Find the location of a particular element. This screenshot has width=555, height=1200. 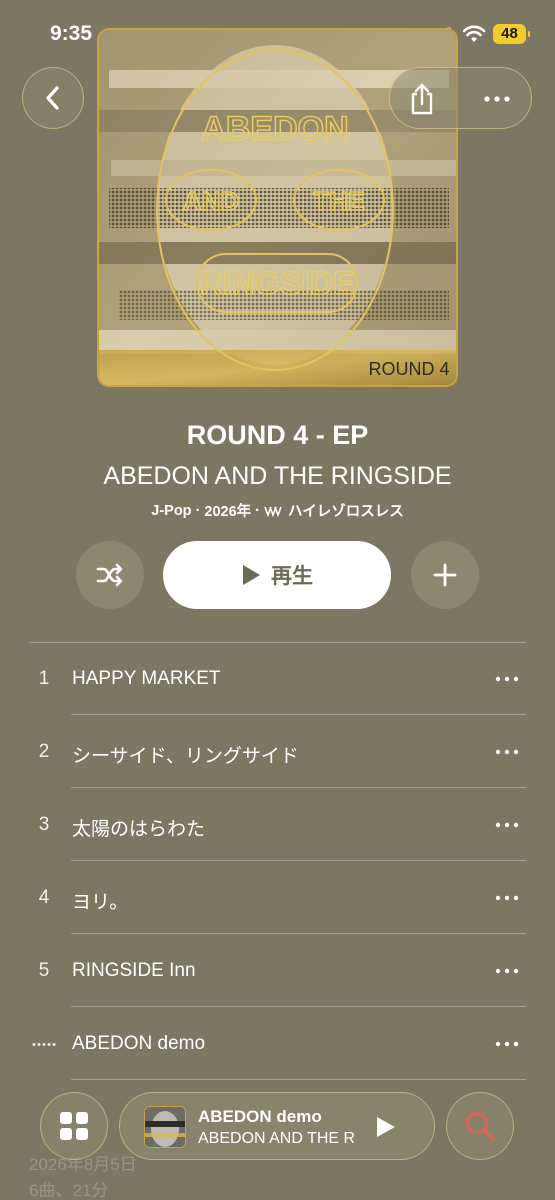

plus-icon is located at coordinates (445, 575).